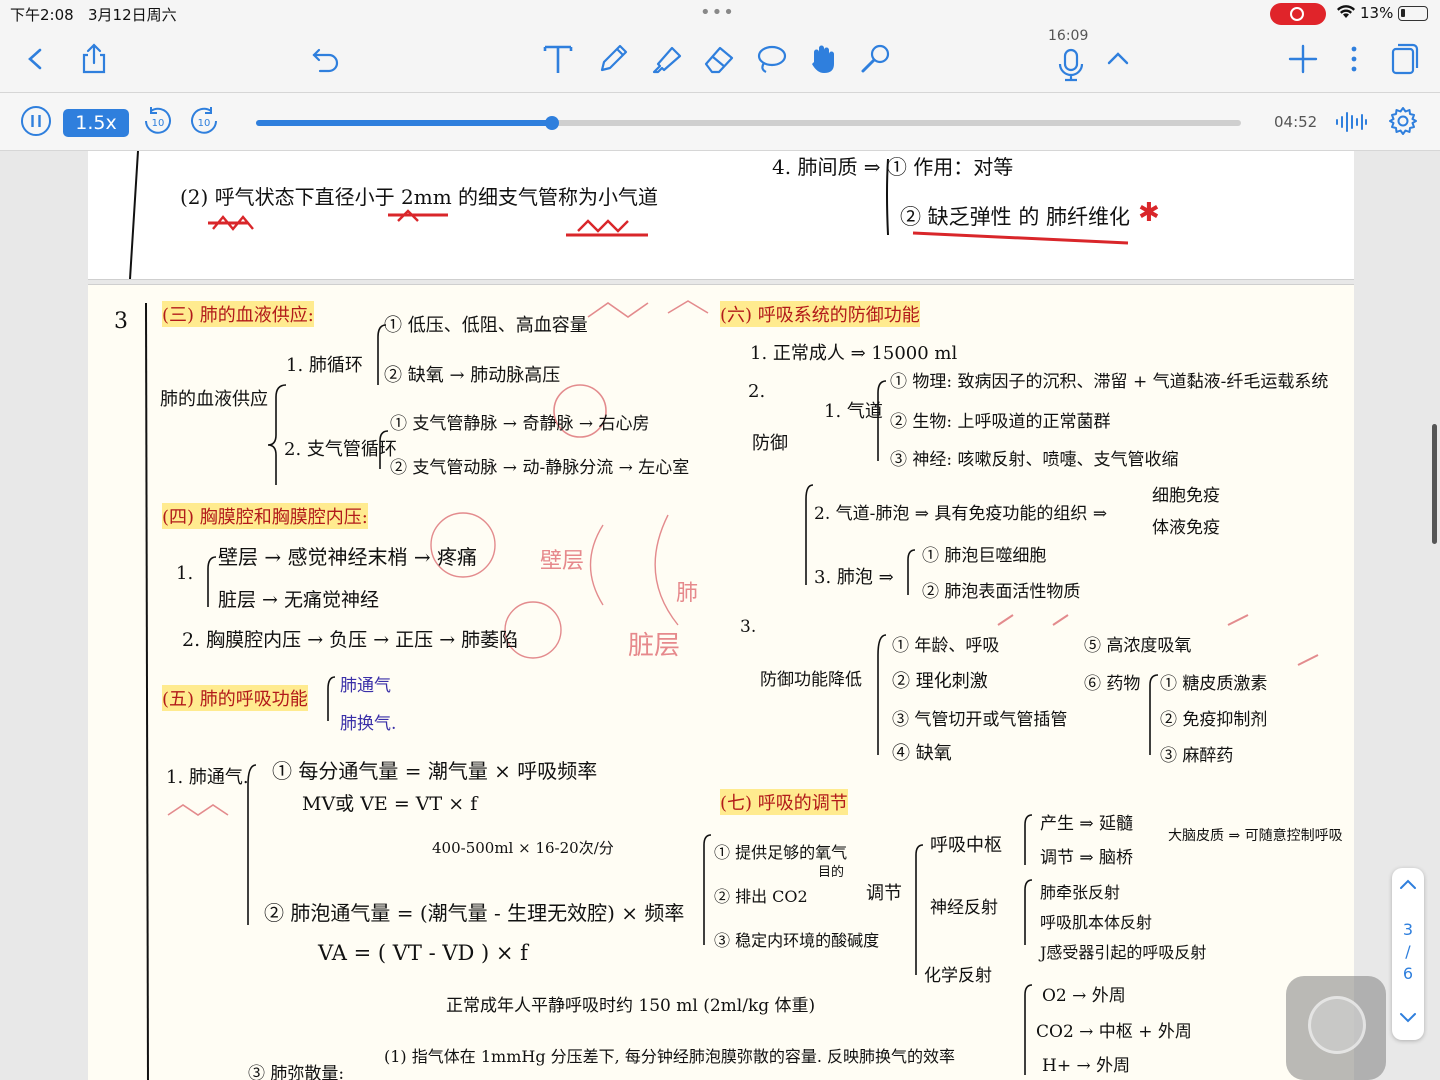 The height and width of the screenshot is (1080, 1440). I want to click on note-line: ① 低压、低阻、高血容量, so click(486, 325).